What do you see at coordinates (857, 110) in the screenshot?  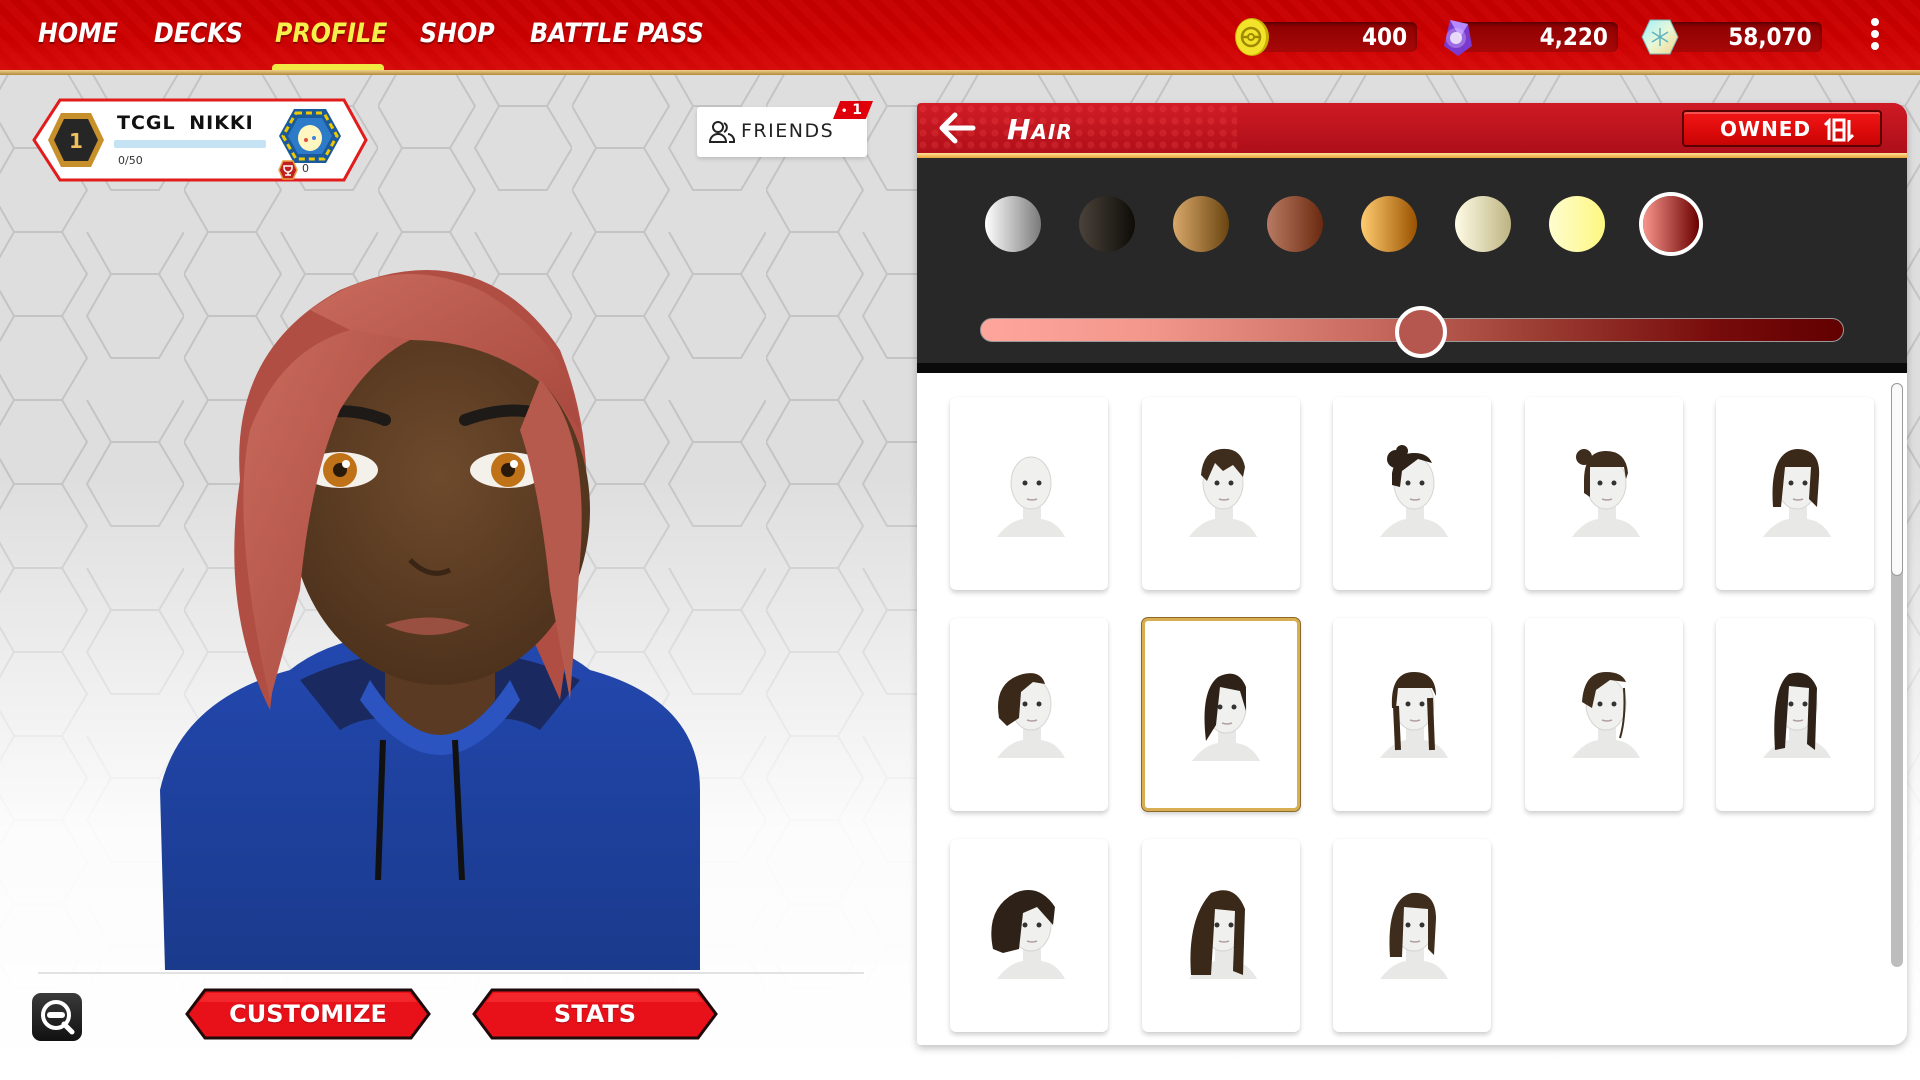 I see `notification-count: 1` at bounding box center [857, 110].